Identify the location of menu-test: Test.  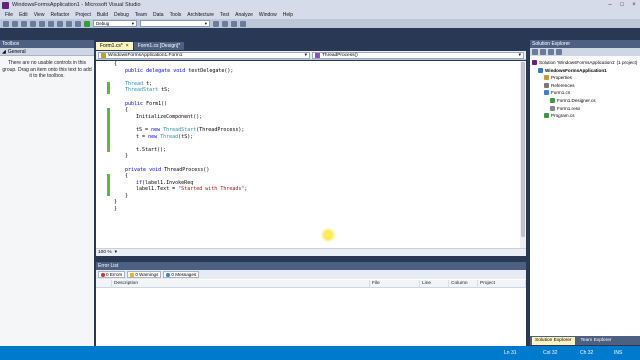
(224, 15).